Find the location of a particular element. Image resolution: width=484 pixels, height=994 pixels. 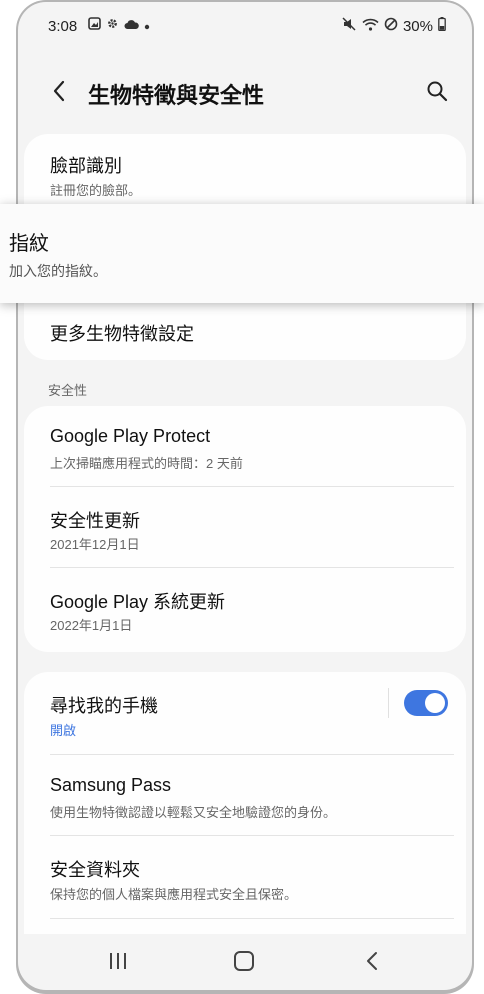

samsung-pass-title: Samsung Pass is located at coordinates (111, 785).